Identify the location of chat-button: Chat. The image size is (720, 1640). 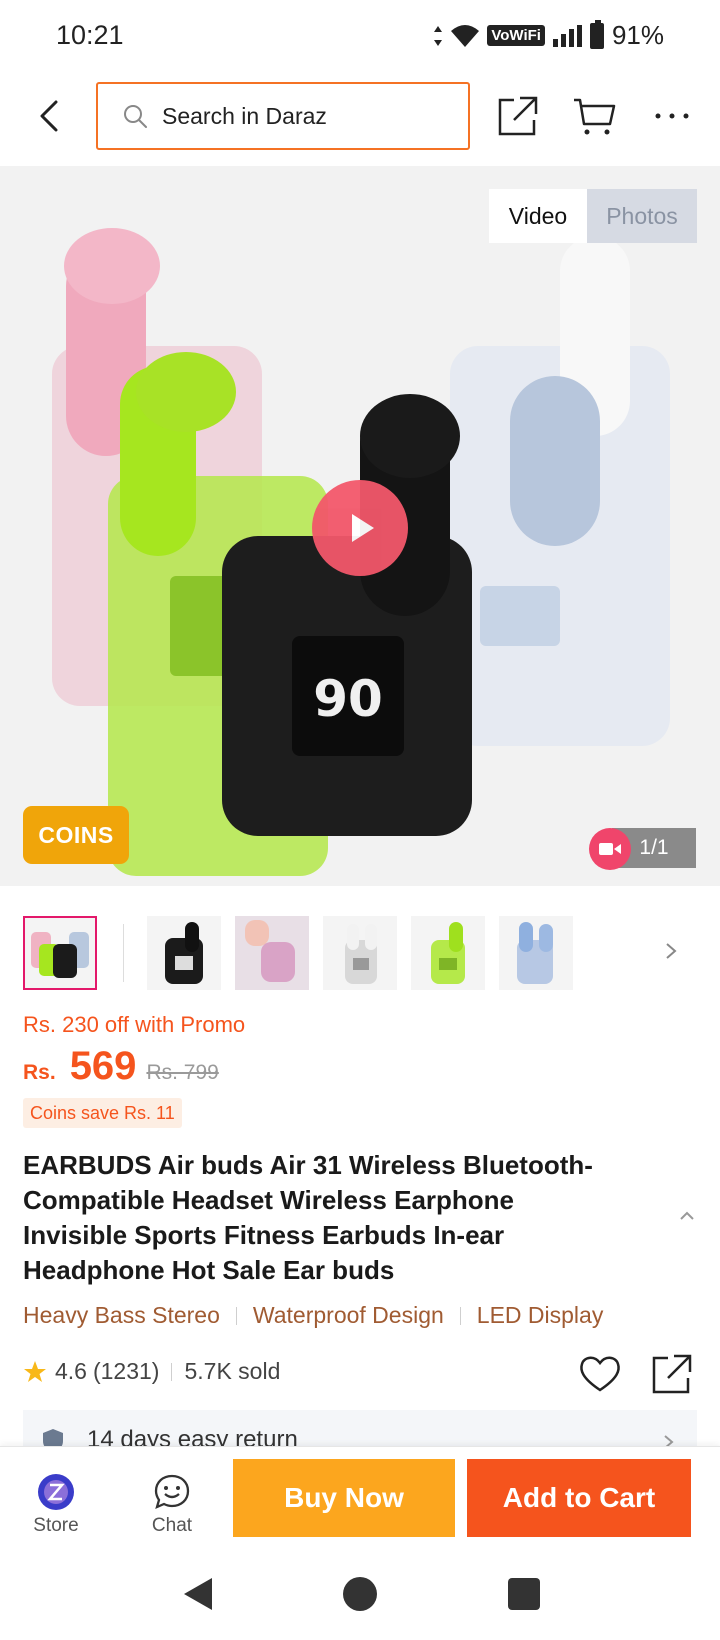
(172, 1505).